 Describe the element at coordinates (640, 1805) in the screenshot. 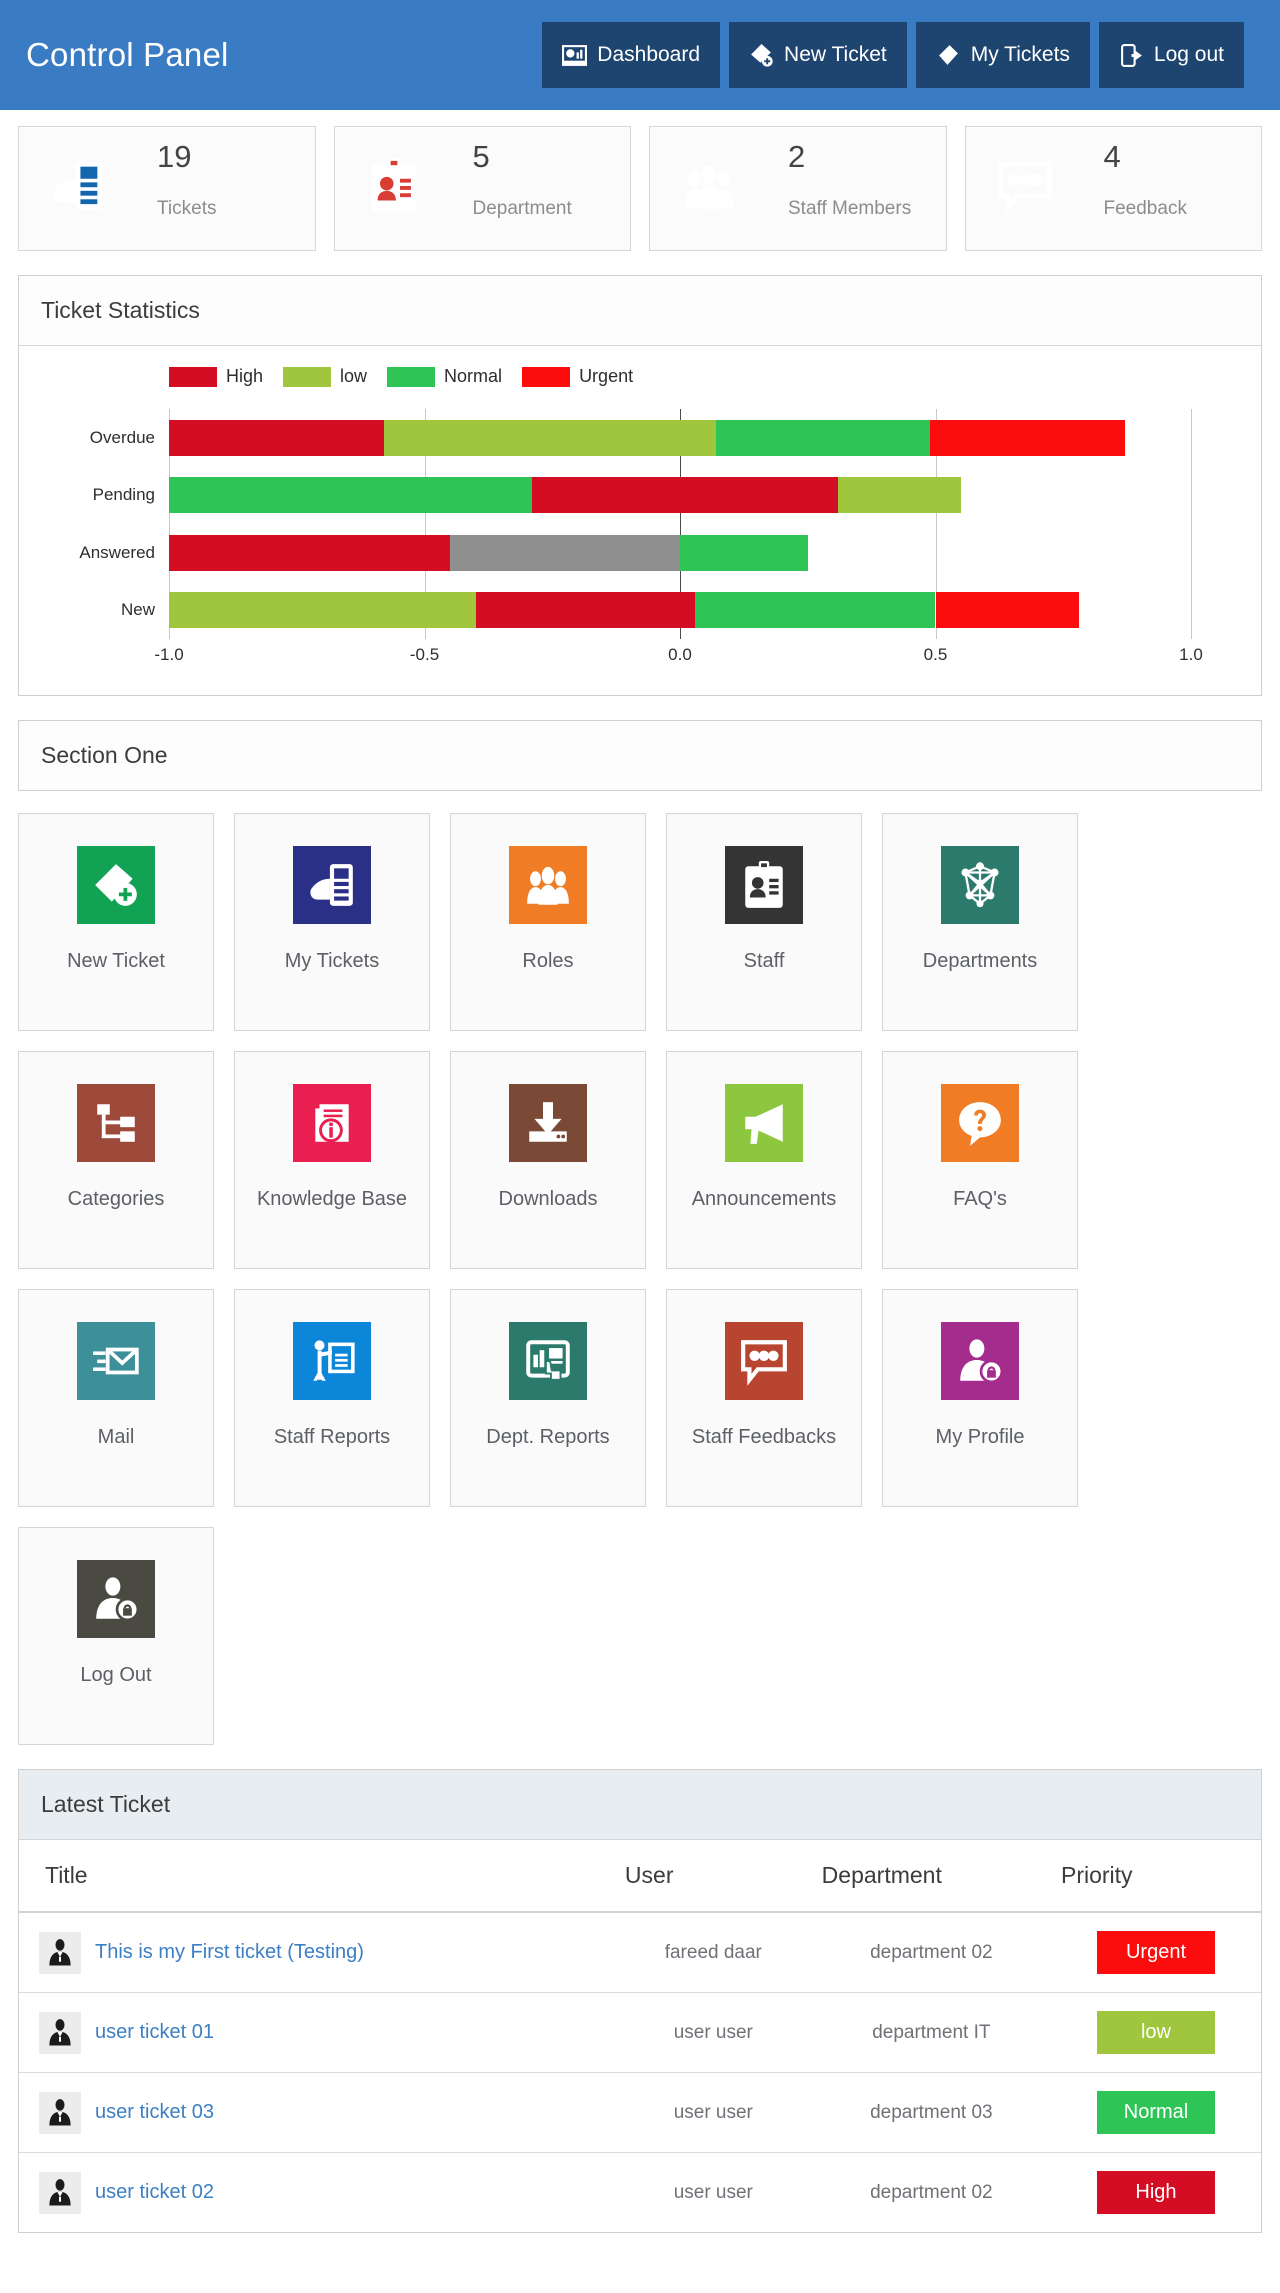

I see `latest-ticket-title: Latest Ticket` at that location.